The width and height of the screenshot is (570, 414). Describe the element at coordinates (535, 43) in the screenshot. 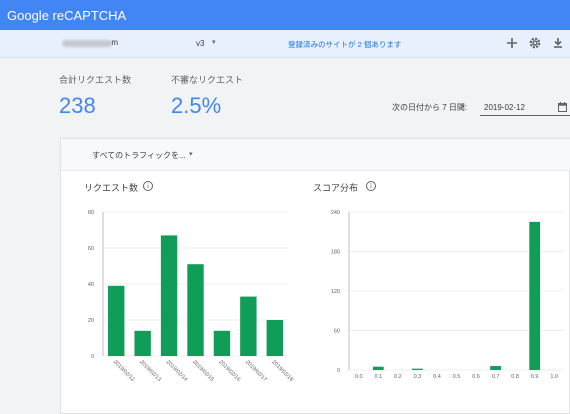

I see `settings-icon` at that location.